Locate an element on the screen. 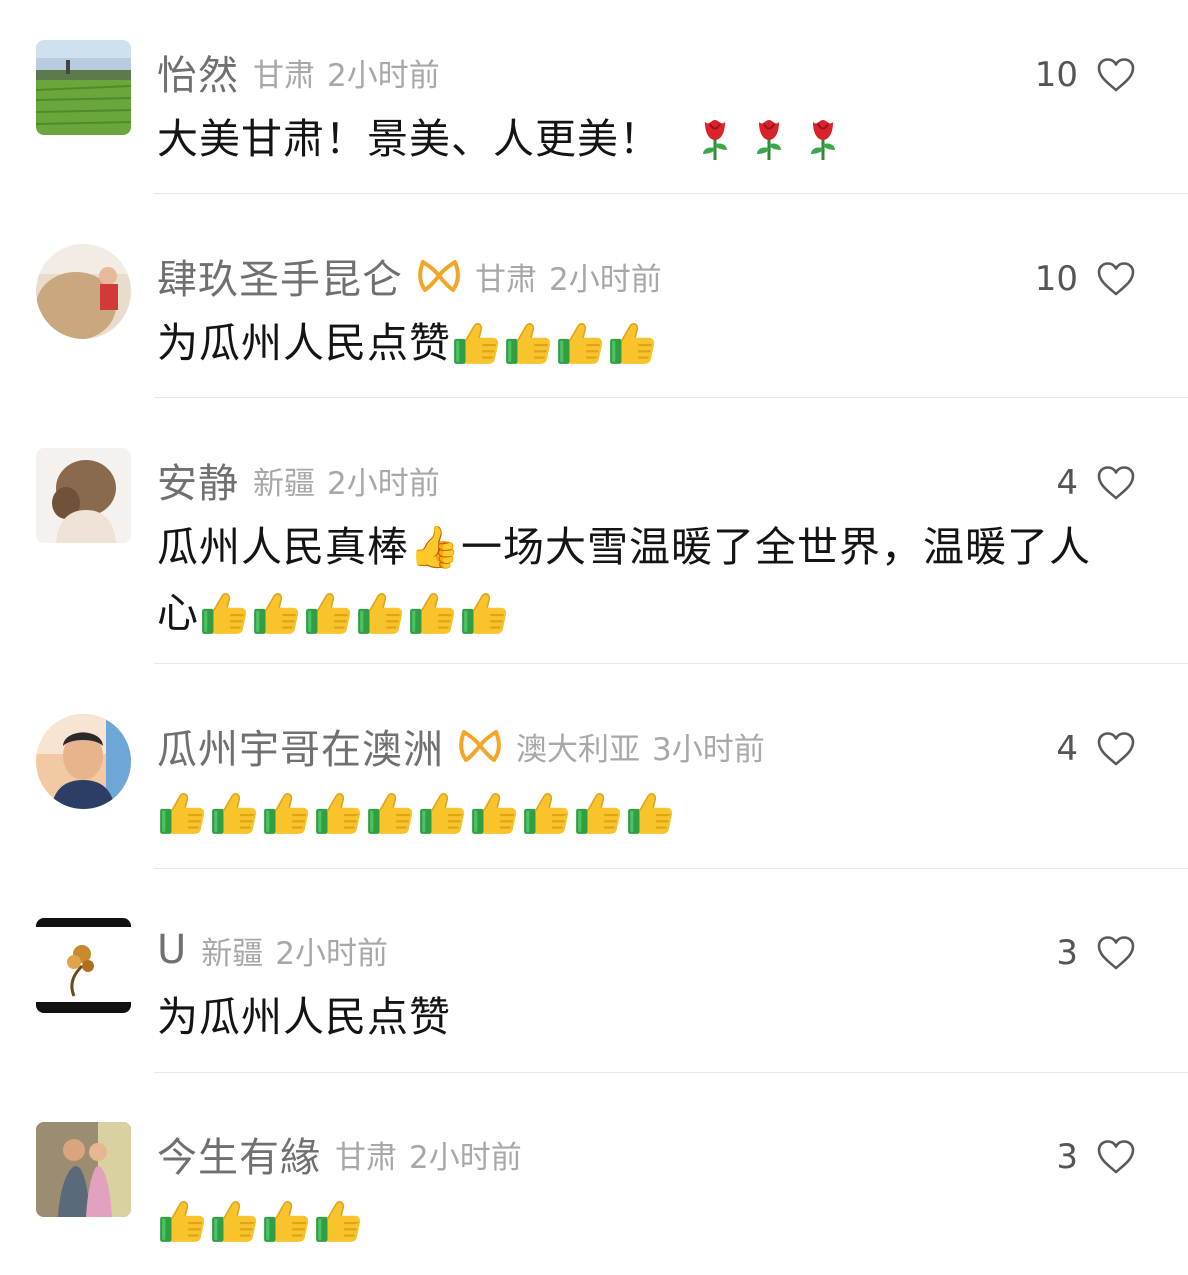 This screenshot has height=1275, width=1188. comment-item: 怡然 甘肃 2小时前 大美甘肃！景美、人更美！ 10 is located at coordinates (594, 115).